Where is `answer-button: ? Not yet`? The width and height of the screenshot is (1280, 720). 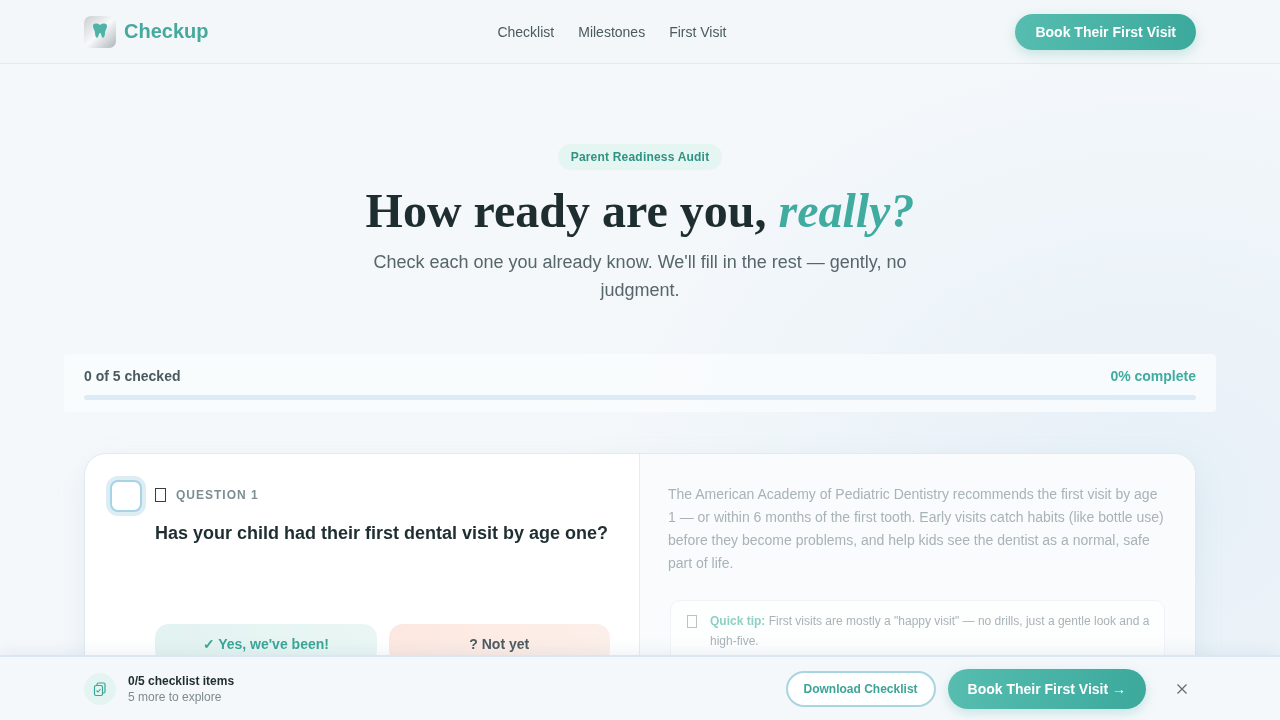 answer-button: ? Not yet is located at coordinates (499, 639).